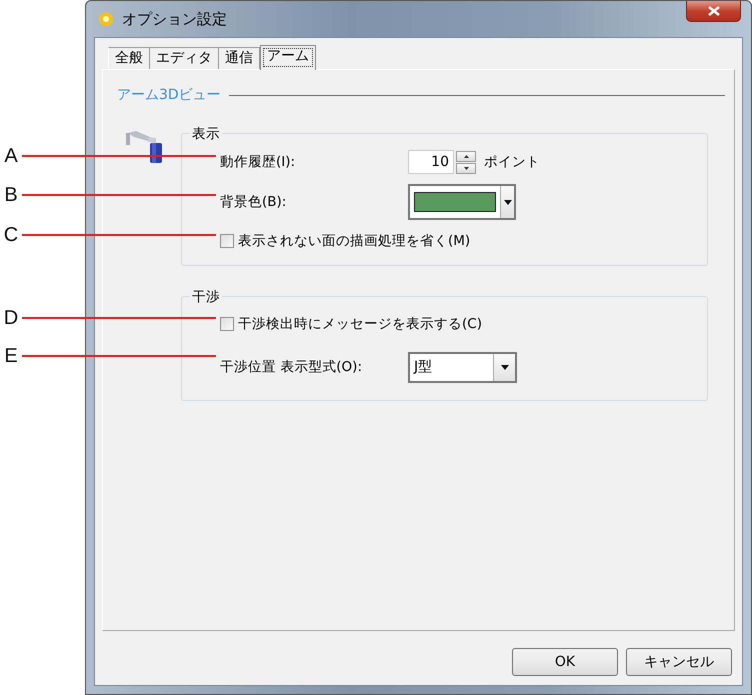 This screenshot has height=695, width=752. I want to click on dialog-button: キャンセル, so click(679, 662).